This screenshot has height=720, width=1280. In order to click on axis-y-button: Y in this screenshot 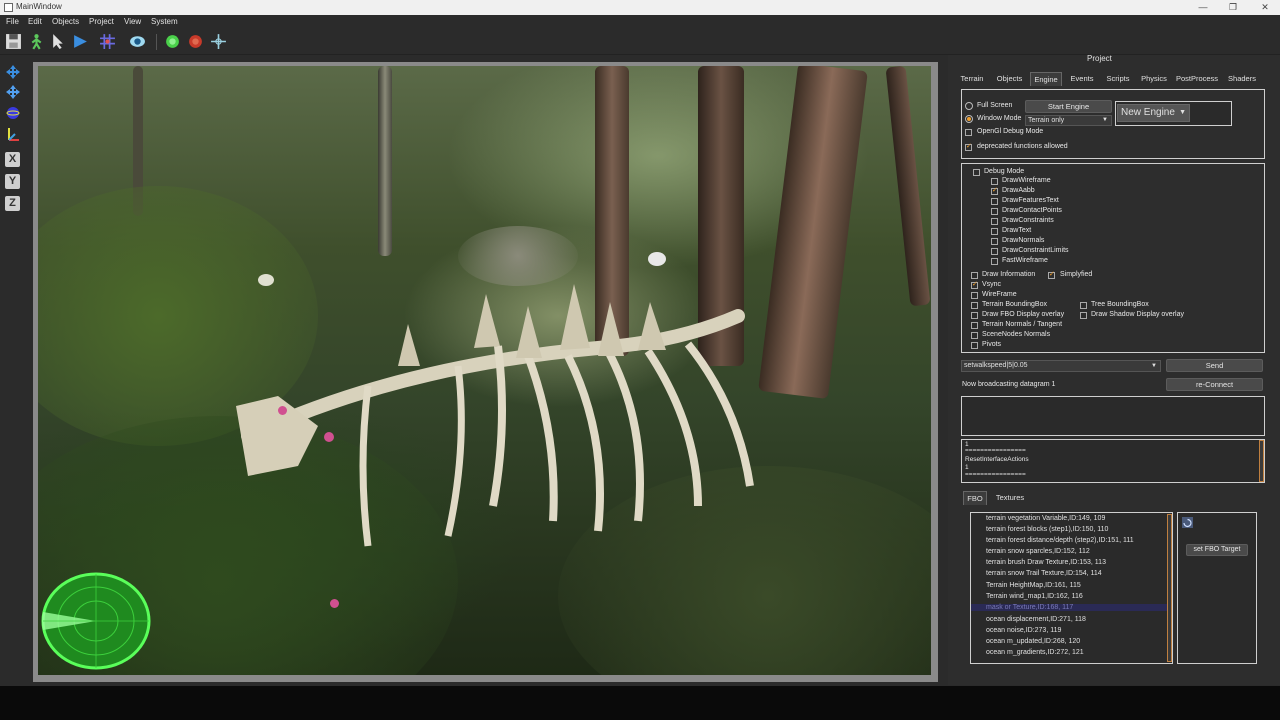, I will do `click(12, 181)`.